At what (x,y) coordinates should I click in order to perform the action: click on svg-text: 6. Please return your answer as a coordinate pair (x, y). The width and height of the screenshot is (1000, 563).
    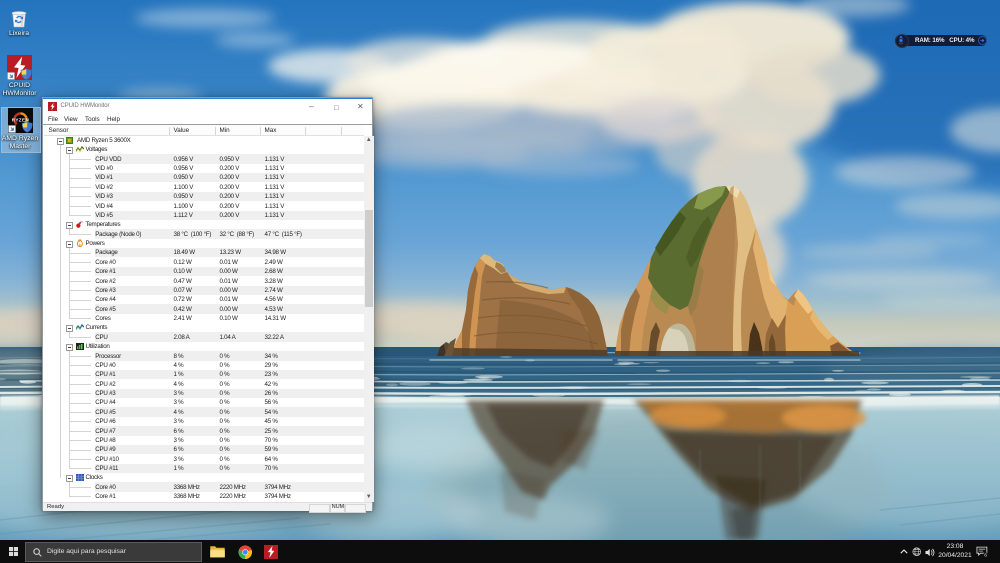
    Looking at the image, I should click on (985, 554).